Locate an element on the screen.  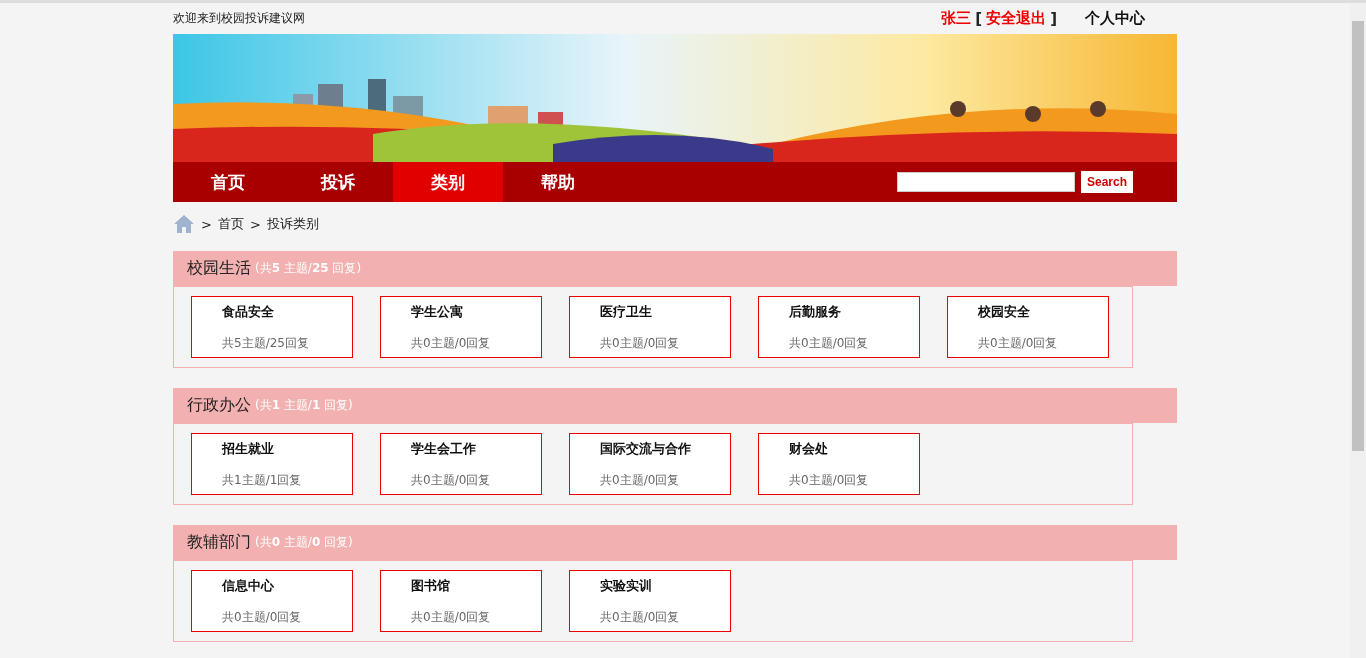
scrollbar-thumb is located at coordinates (1358, 236).